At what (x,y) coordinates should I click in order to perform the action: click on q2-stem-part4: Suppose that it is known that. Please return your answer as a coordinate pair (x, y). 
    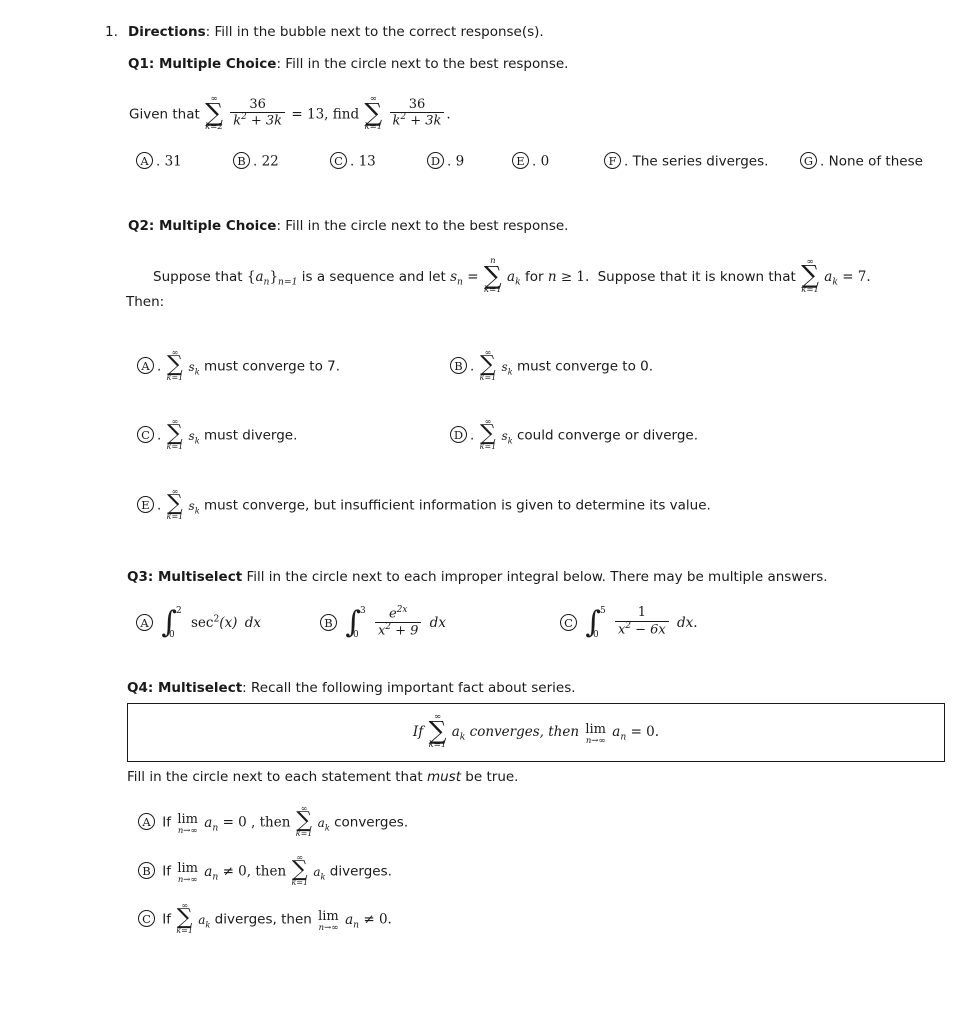
    Looking at the image, I should click on (696, 276).